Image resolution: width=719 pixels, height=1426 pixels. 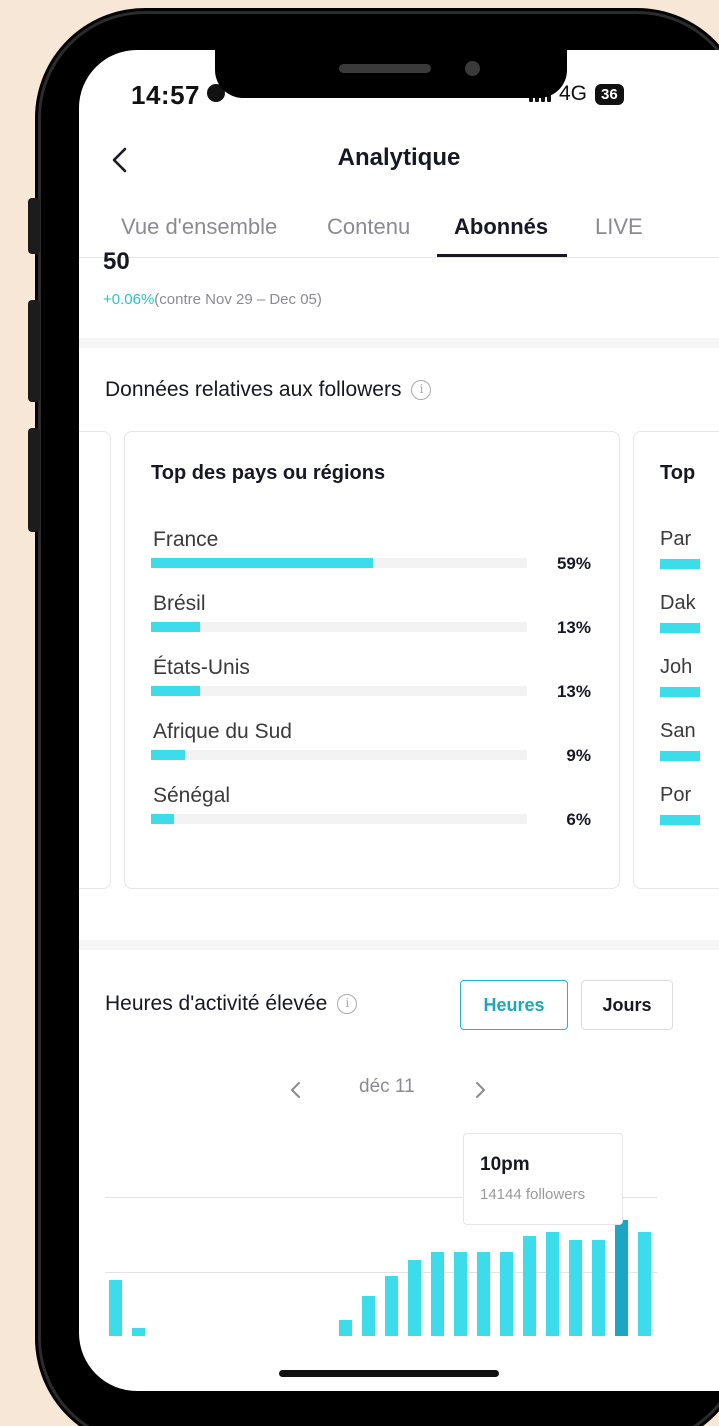 What do you see at coordinates (387, 1086) in the screenshot?
I see `date-label: déc 11` at bounding box center [387, 1086].